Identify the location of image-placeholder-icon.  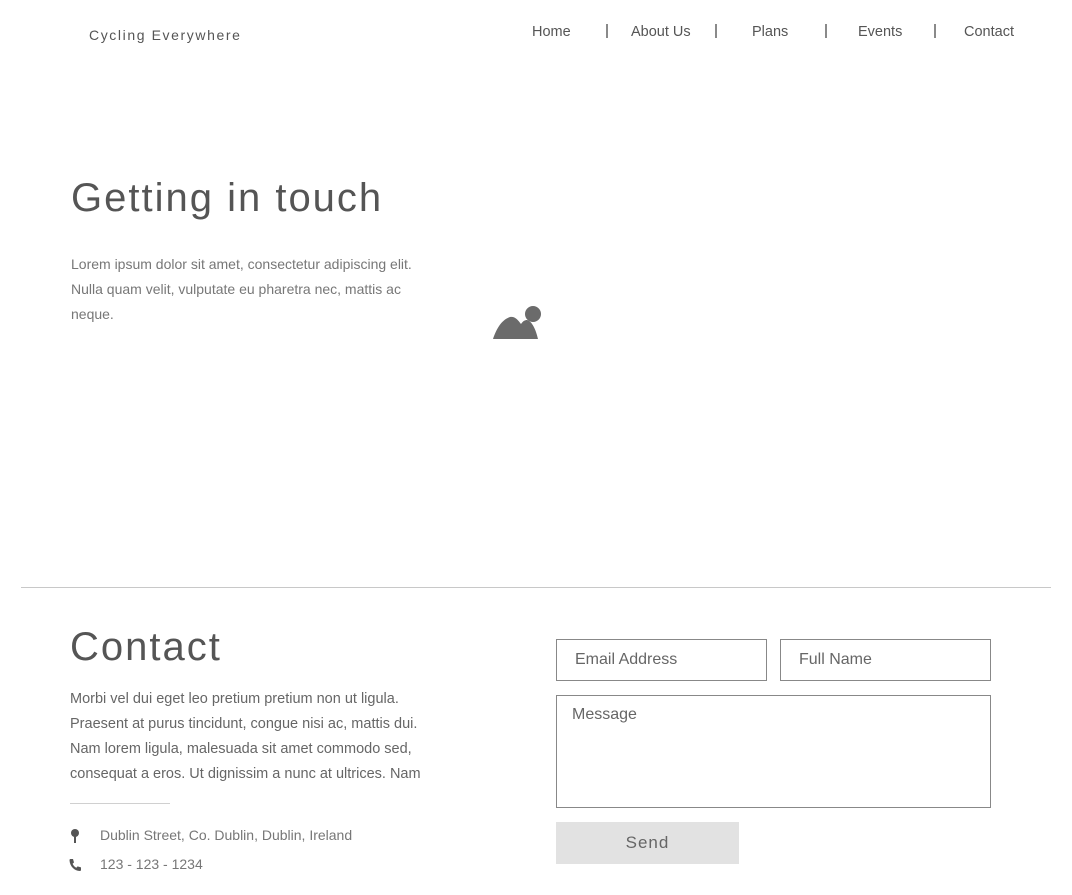
(517, 322).